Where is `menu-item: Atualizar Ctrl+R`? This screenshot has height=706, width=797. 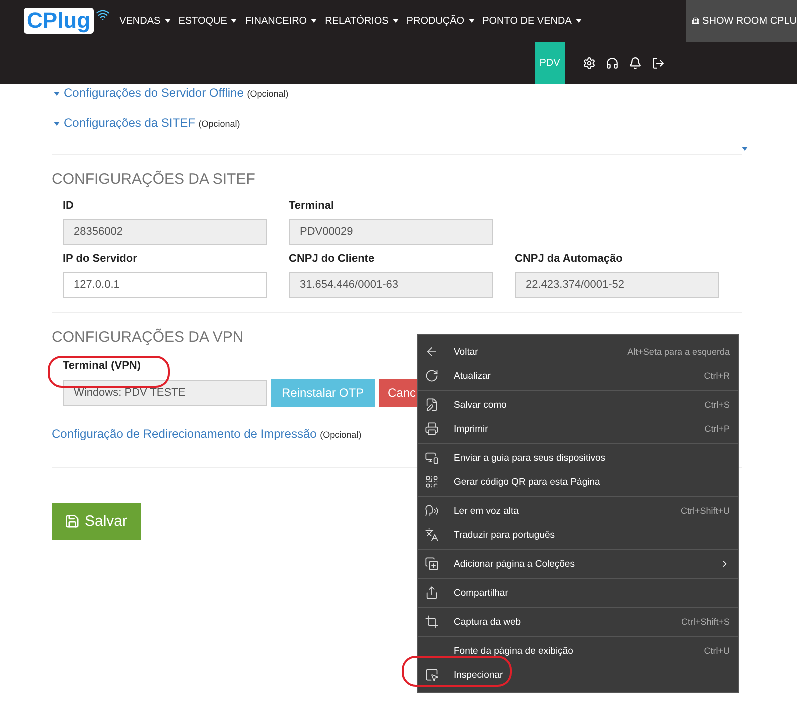
menu-item: Atualizar Ctrl+R is located at coordinates (578, 376).